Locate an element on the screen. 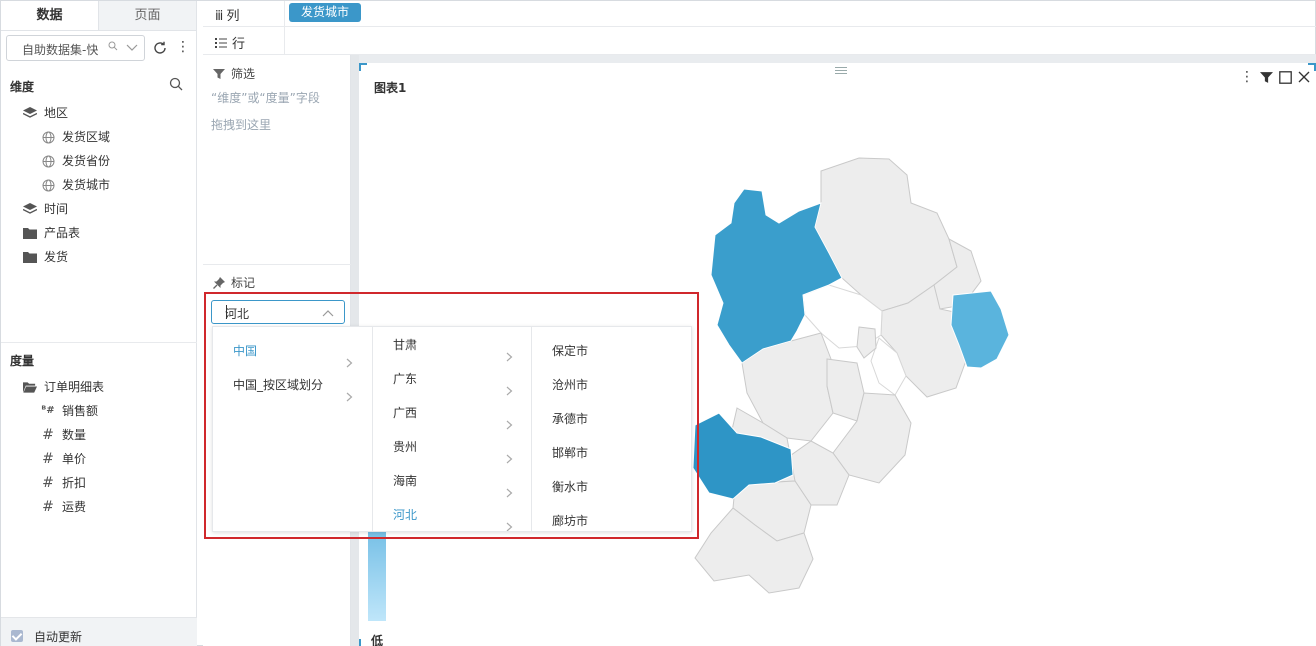  text-caret is located at coordinates (226, 312).